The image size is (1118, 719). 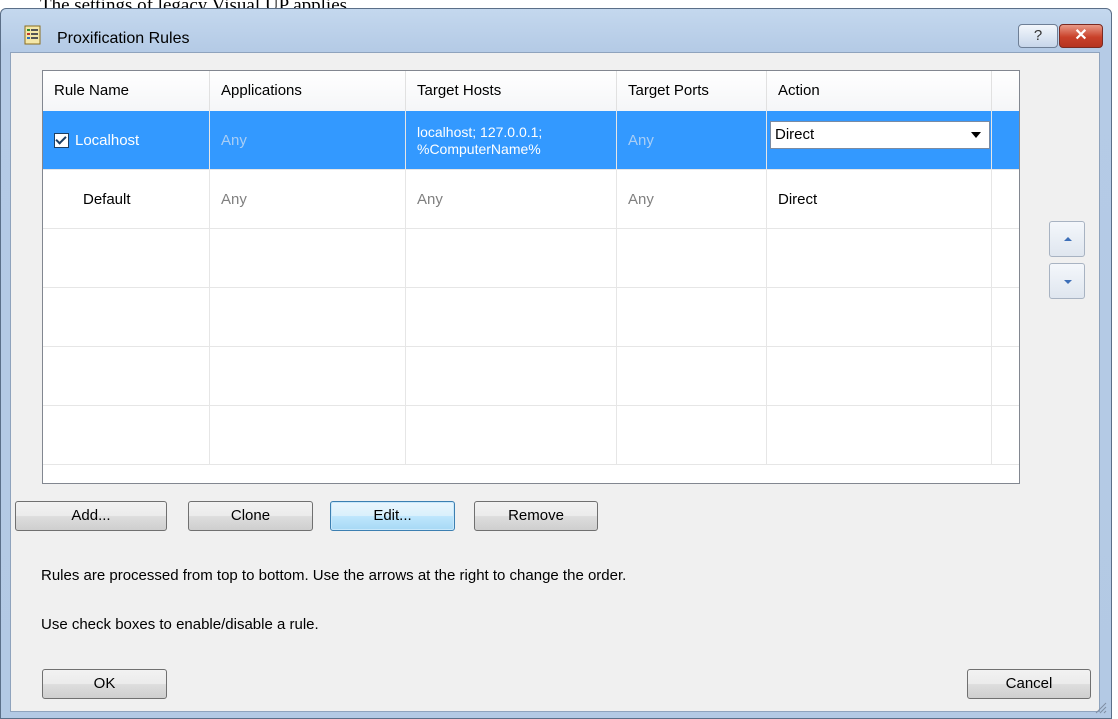 I want to click on column-target-hosts: Target Hosts, so click(x=511, y=91).